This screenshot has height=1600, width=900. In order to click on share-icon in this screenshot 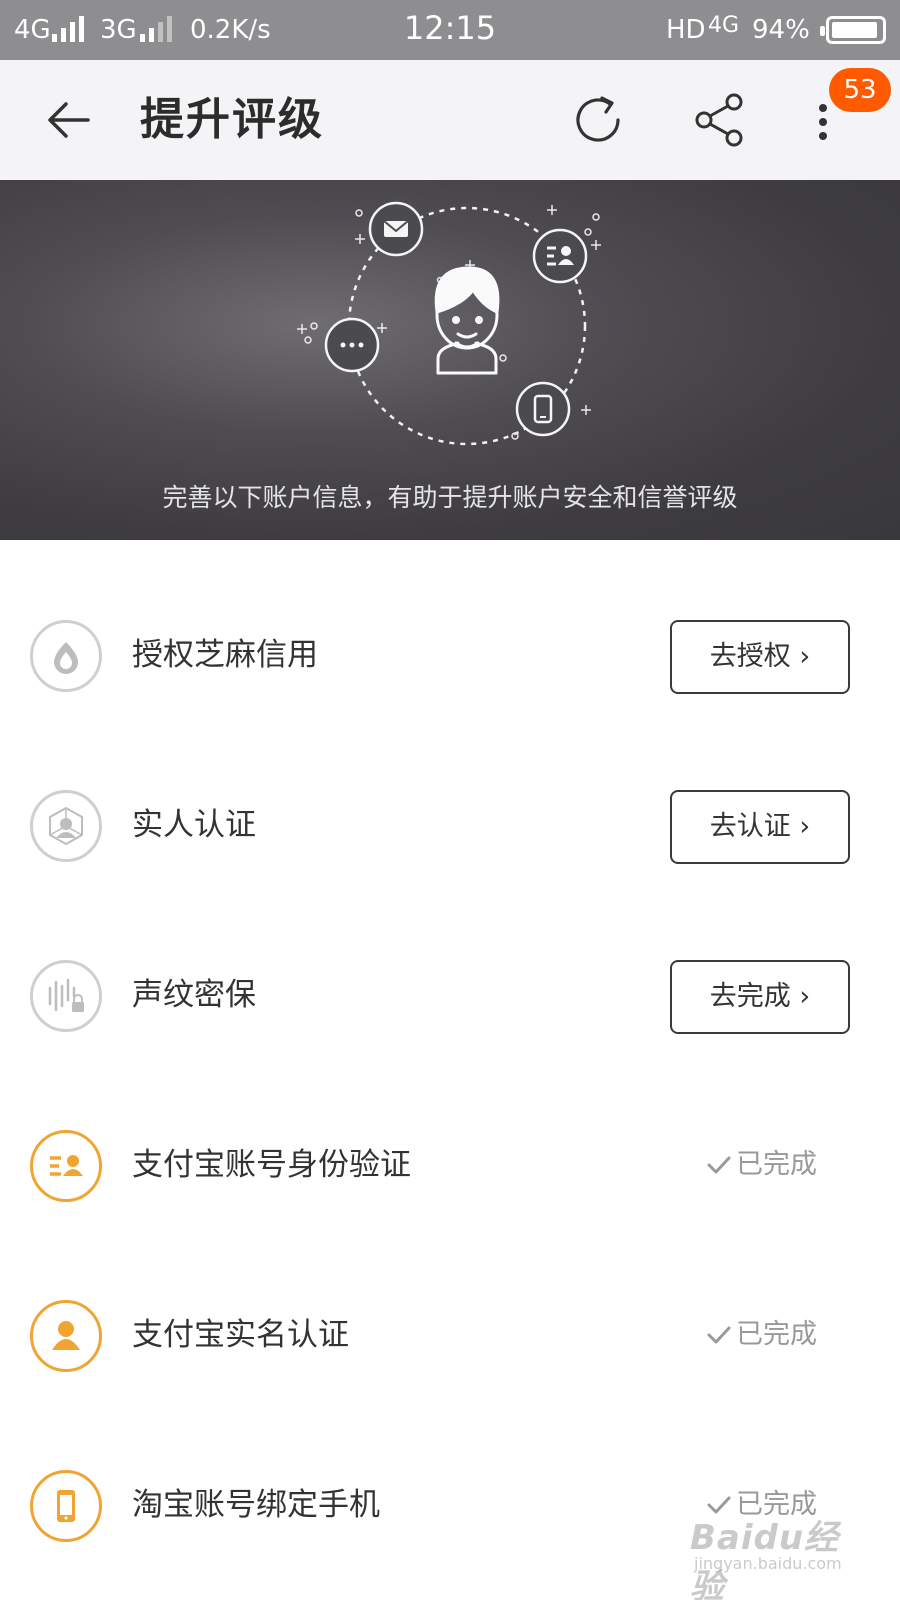, I will do `click(719, 120)`.